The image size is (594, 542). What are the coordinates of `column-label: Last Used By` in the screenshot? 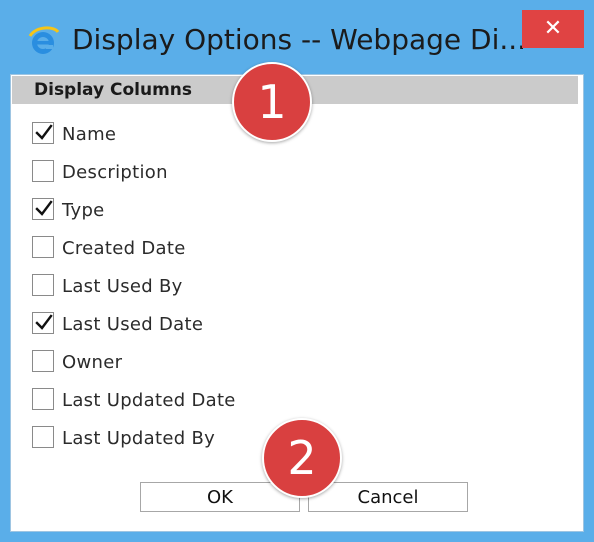 It's located at (122, 286).